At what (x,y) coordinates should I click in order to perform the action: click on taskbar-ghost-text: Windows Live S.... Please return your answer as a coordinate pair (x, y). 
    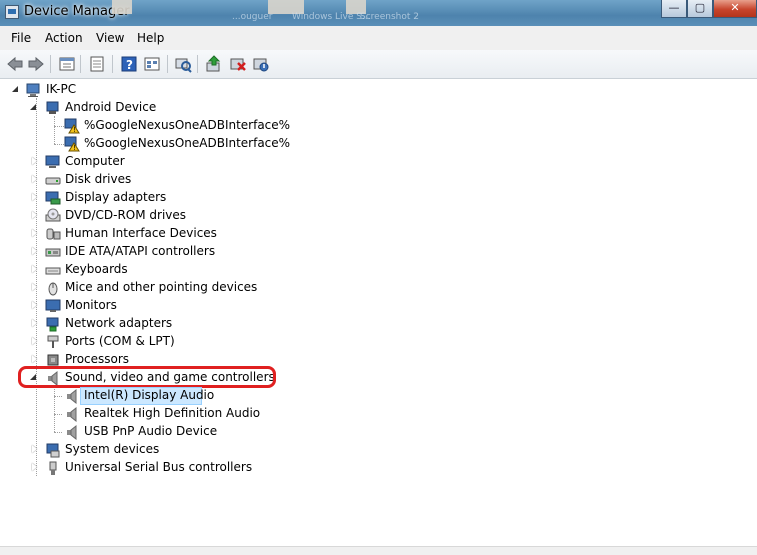
    Looking at the image, I should click on (331, 17).